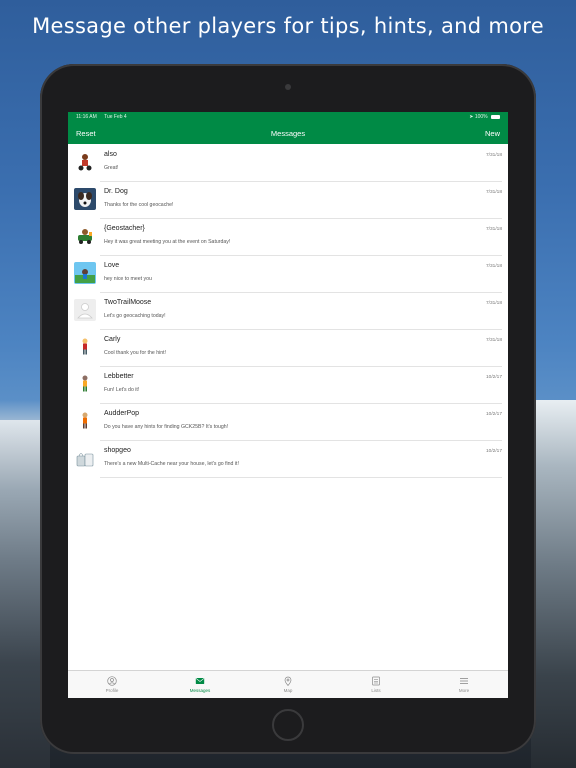 The height and width of the screenshot is (768, 576). I want to click on landscape-icon, so click(85, 273).